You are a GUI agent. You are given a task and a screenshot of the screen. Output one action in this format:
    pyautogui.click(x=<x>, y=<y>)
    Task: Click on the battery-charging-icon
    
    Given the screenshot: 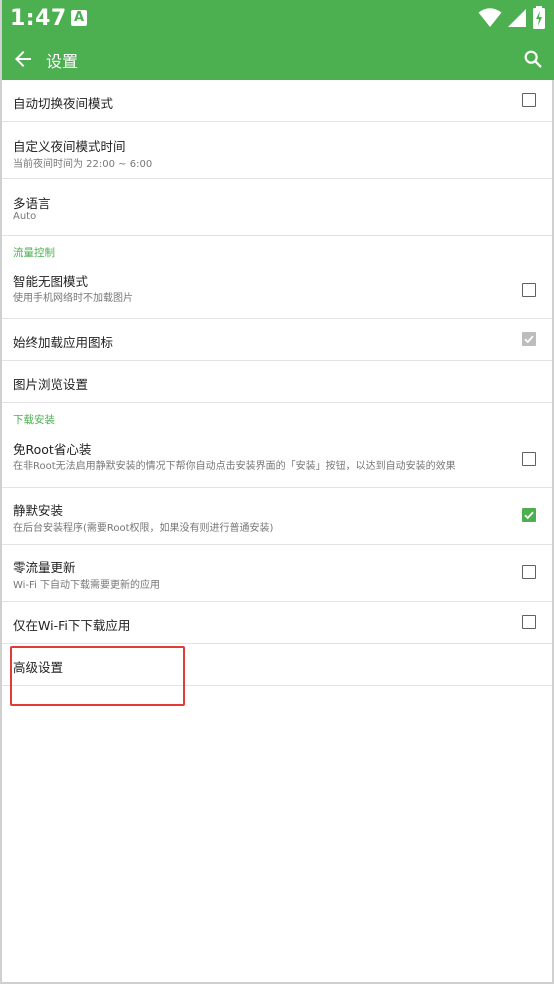 What is the action you would take?
    pyautogui.click(x=539, y=17)
    